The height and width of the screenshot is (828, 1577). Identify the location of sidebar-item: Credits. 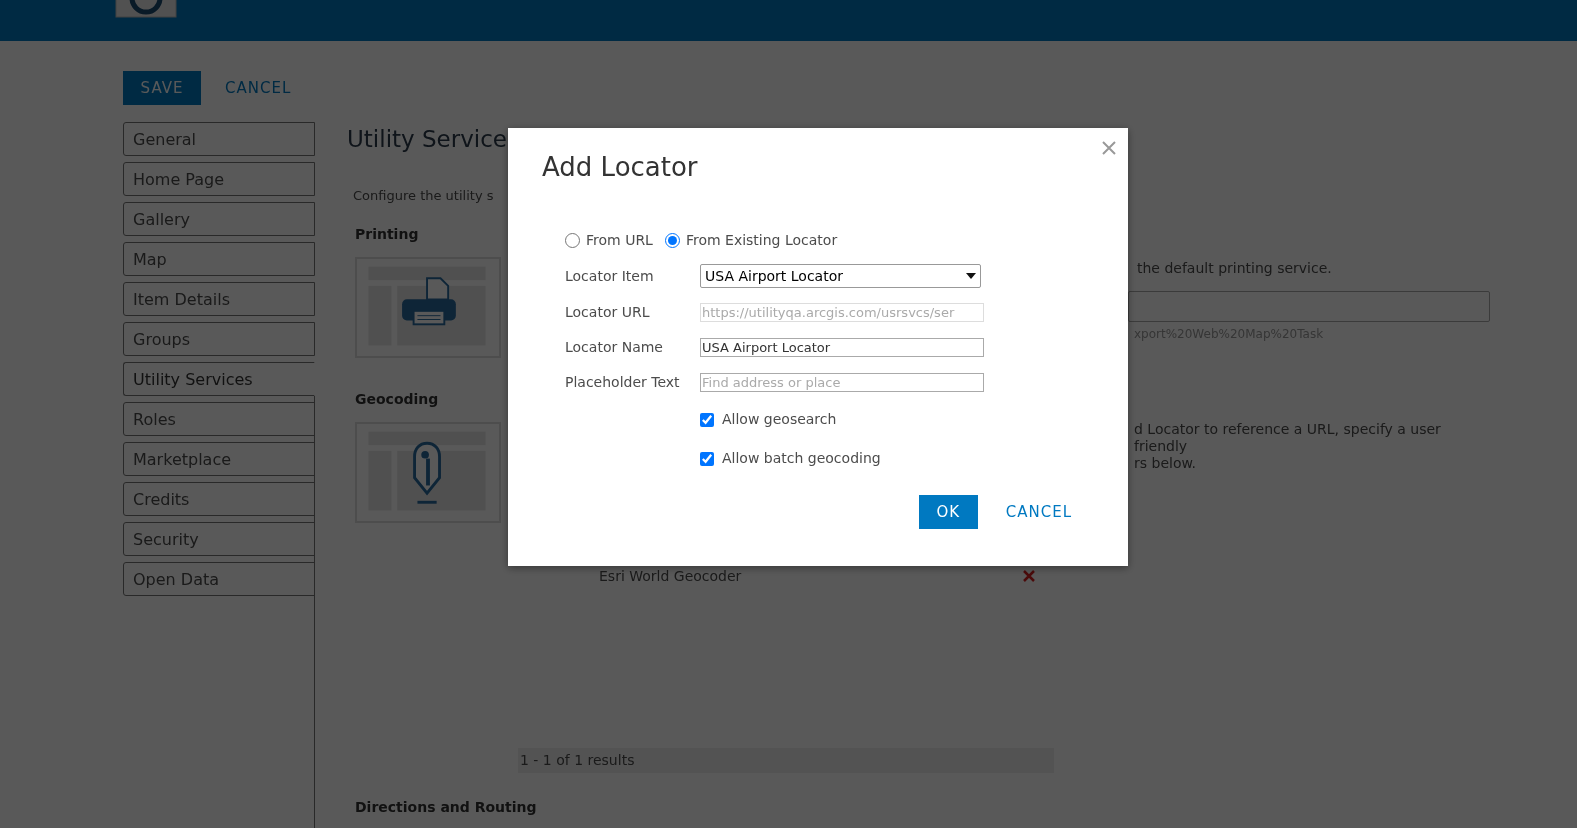
(219, 499).